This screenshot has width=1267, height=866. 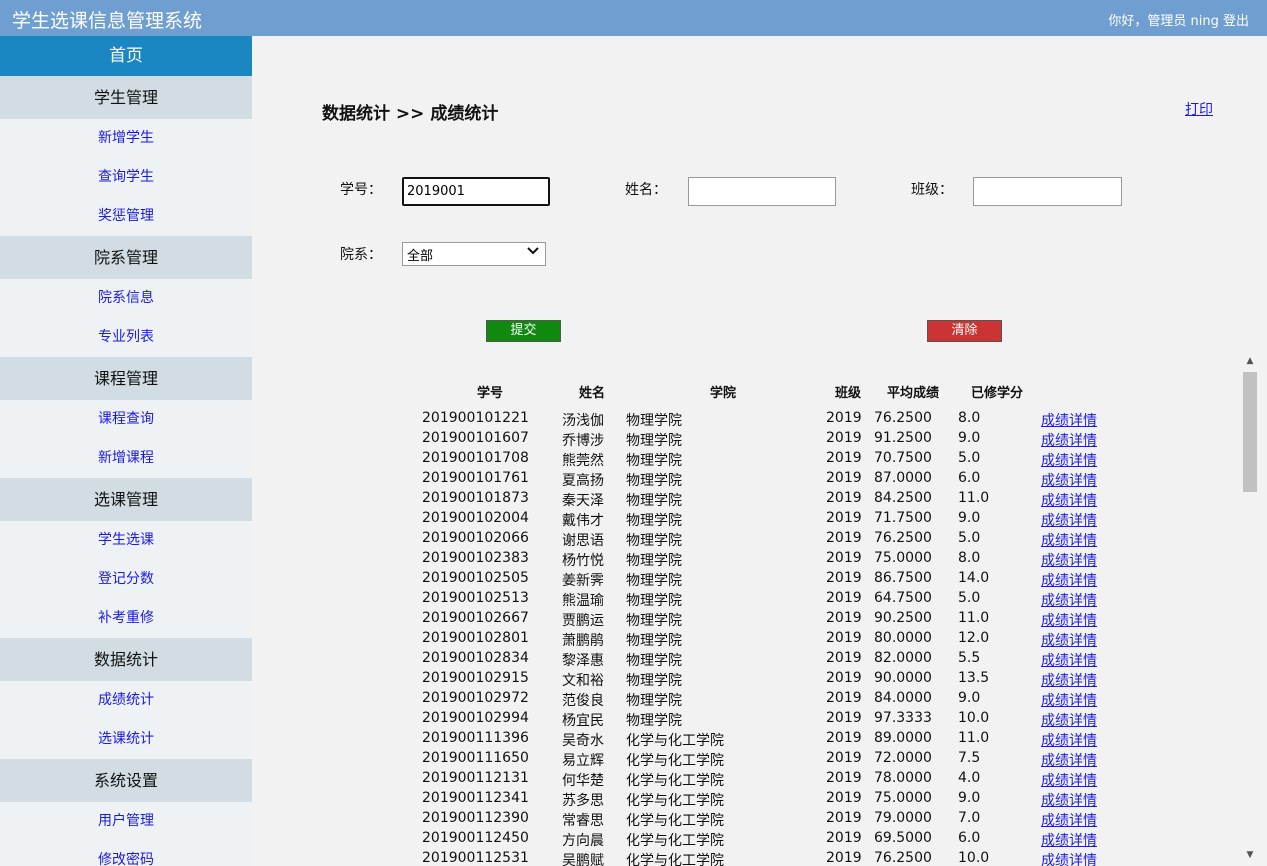 I want to click on table-row: 201900102505 姜新霁 物理学院 2019 86.7500 14.0 成绩详情, so click(x=747, y=580).